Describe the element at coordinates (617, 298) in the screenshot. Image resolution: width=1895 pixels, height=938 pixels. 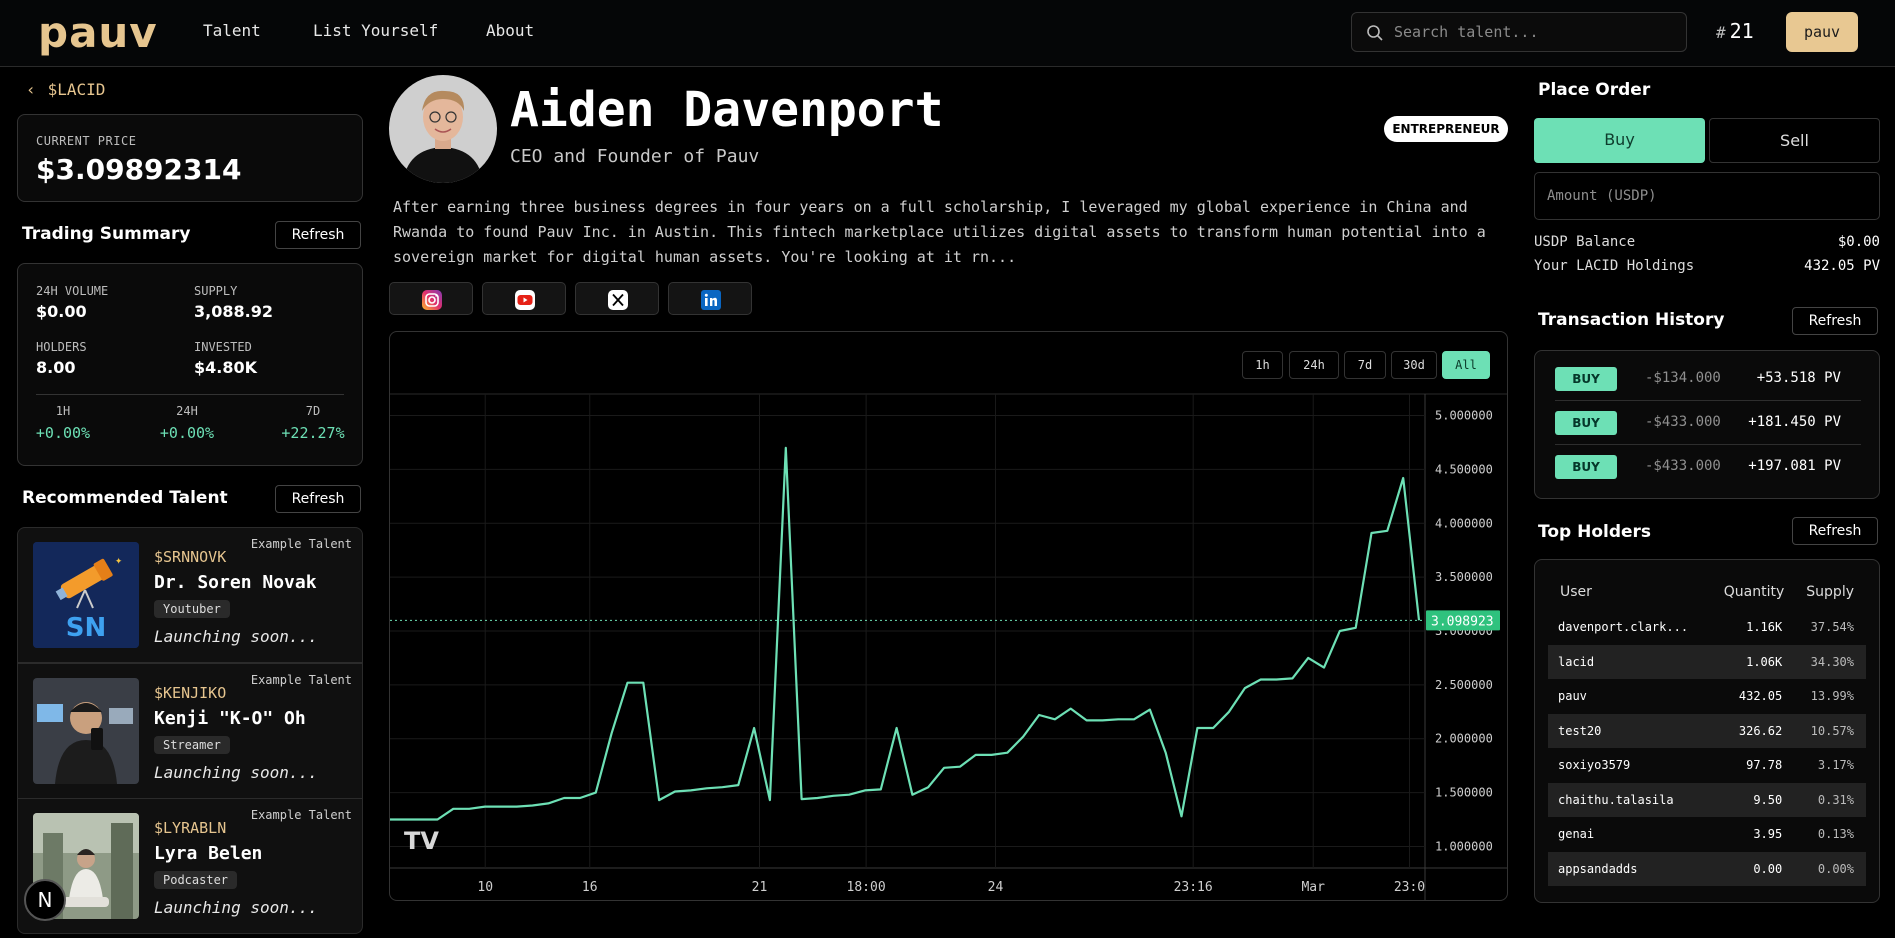
I see `x-button` at that location.